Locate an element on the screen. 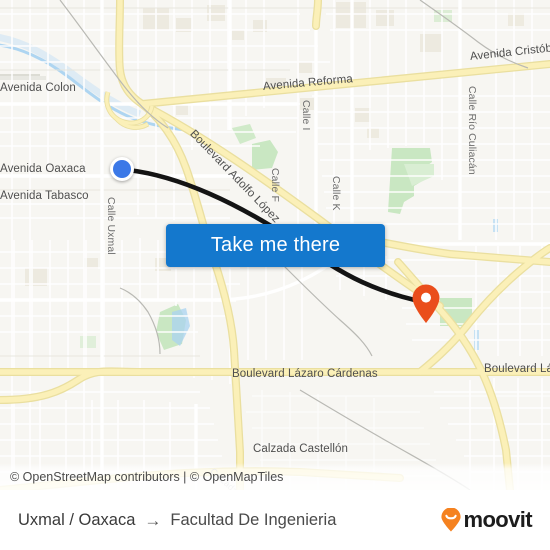 Image resolution: width=550 pixels, height=550 pixels. moovit-logo: moovit is located at coordinates (486, 520).